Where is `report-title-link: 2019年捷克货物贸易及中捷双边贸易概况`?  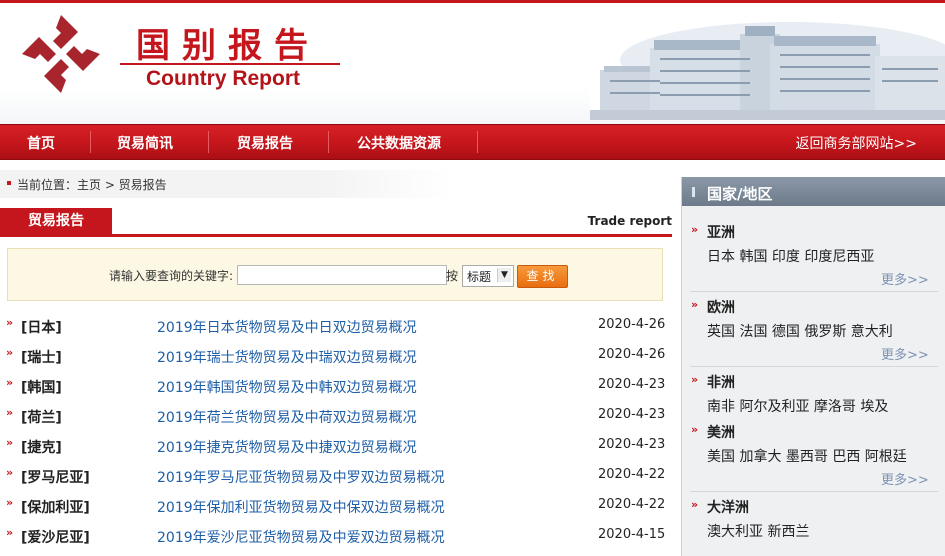 report-title-link: 2019年捷克货物贸易及中捷双边贸易概况 is located at coordinates (287, 447).